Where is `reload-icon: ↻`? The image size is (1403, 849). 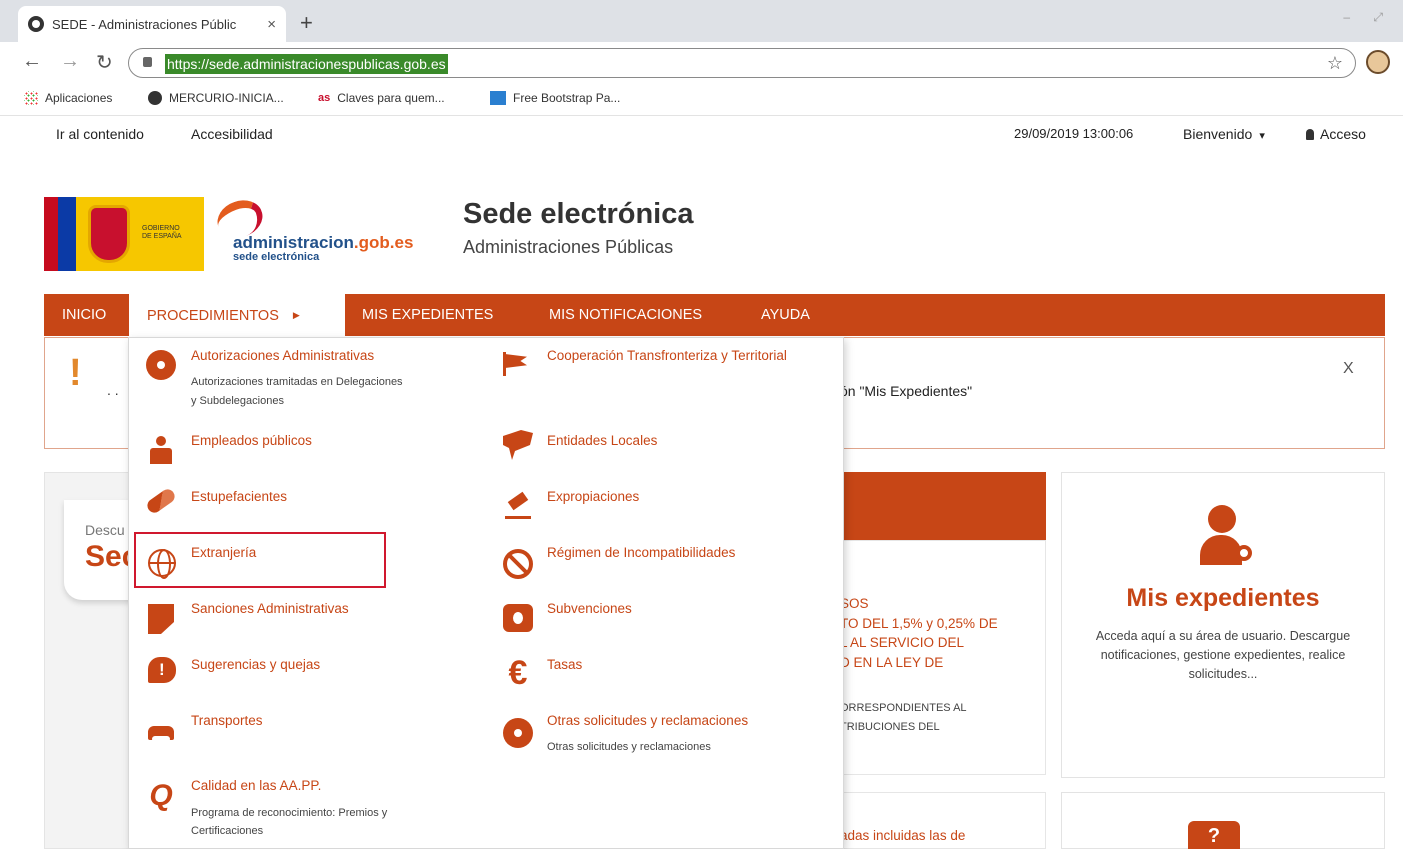
reload-icon: ↻ is located at coordinates (104, 62).